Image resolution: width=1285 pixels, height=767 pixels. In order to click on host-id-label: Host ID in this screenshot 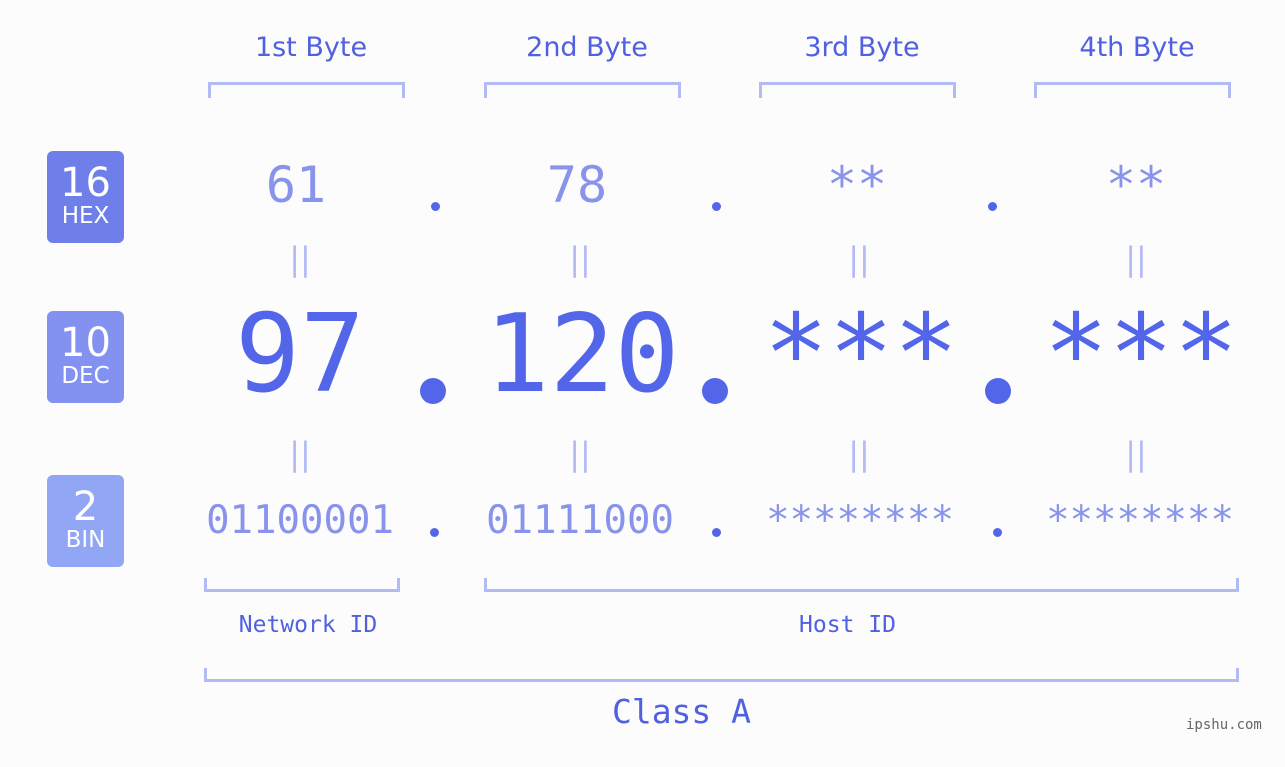, I will do `click(847, 625)`.